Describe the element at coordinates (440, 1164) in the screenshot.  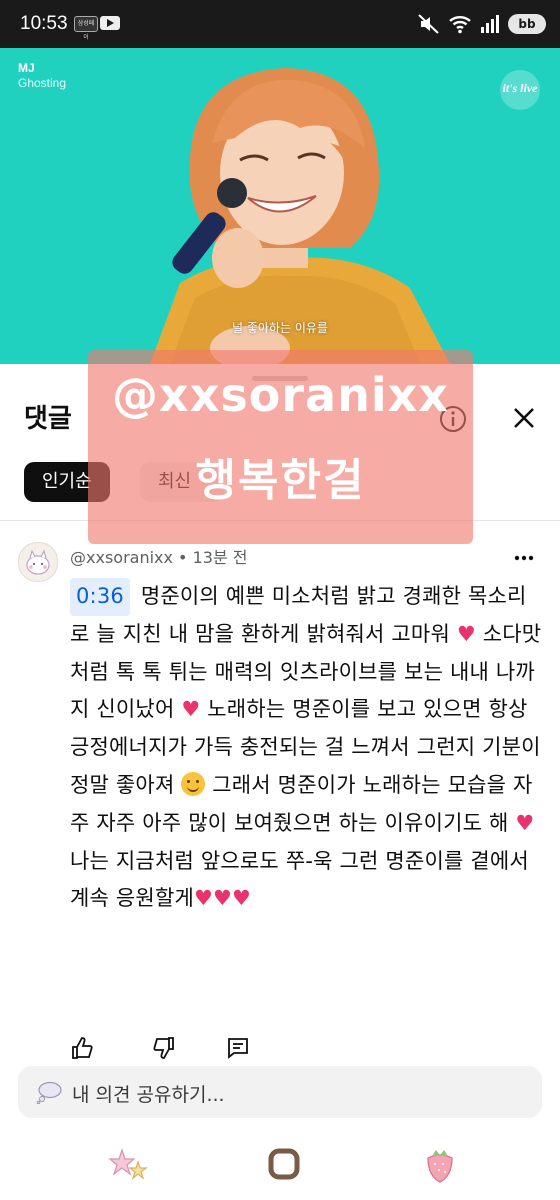
I see `strawberry-icon` at that location.